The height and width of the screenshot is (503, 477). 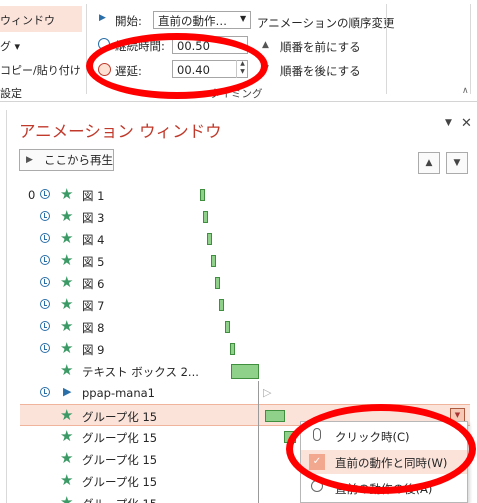 I want to click on animation-row: ★ 図 3, so click(x=245, y=217).